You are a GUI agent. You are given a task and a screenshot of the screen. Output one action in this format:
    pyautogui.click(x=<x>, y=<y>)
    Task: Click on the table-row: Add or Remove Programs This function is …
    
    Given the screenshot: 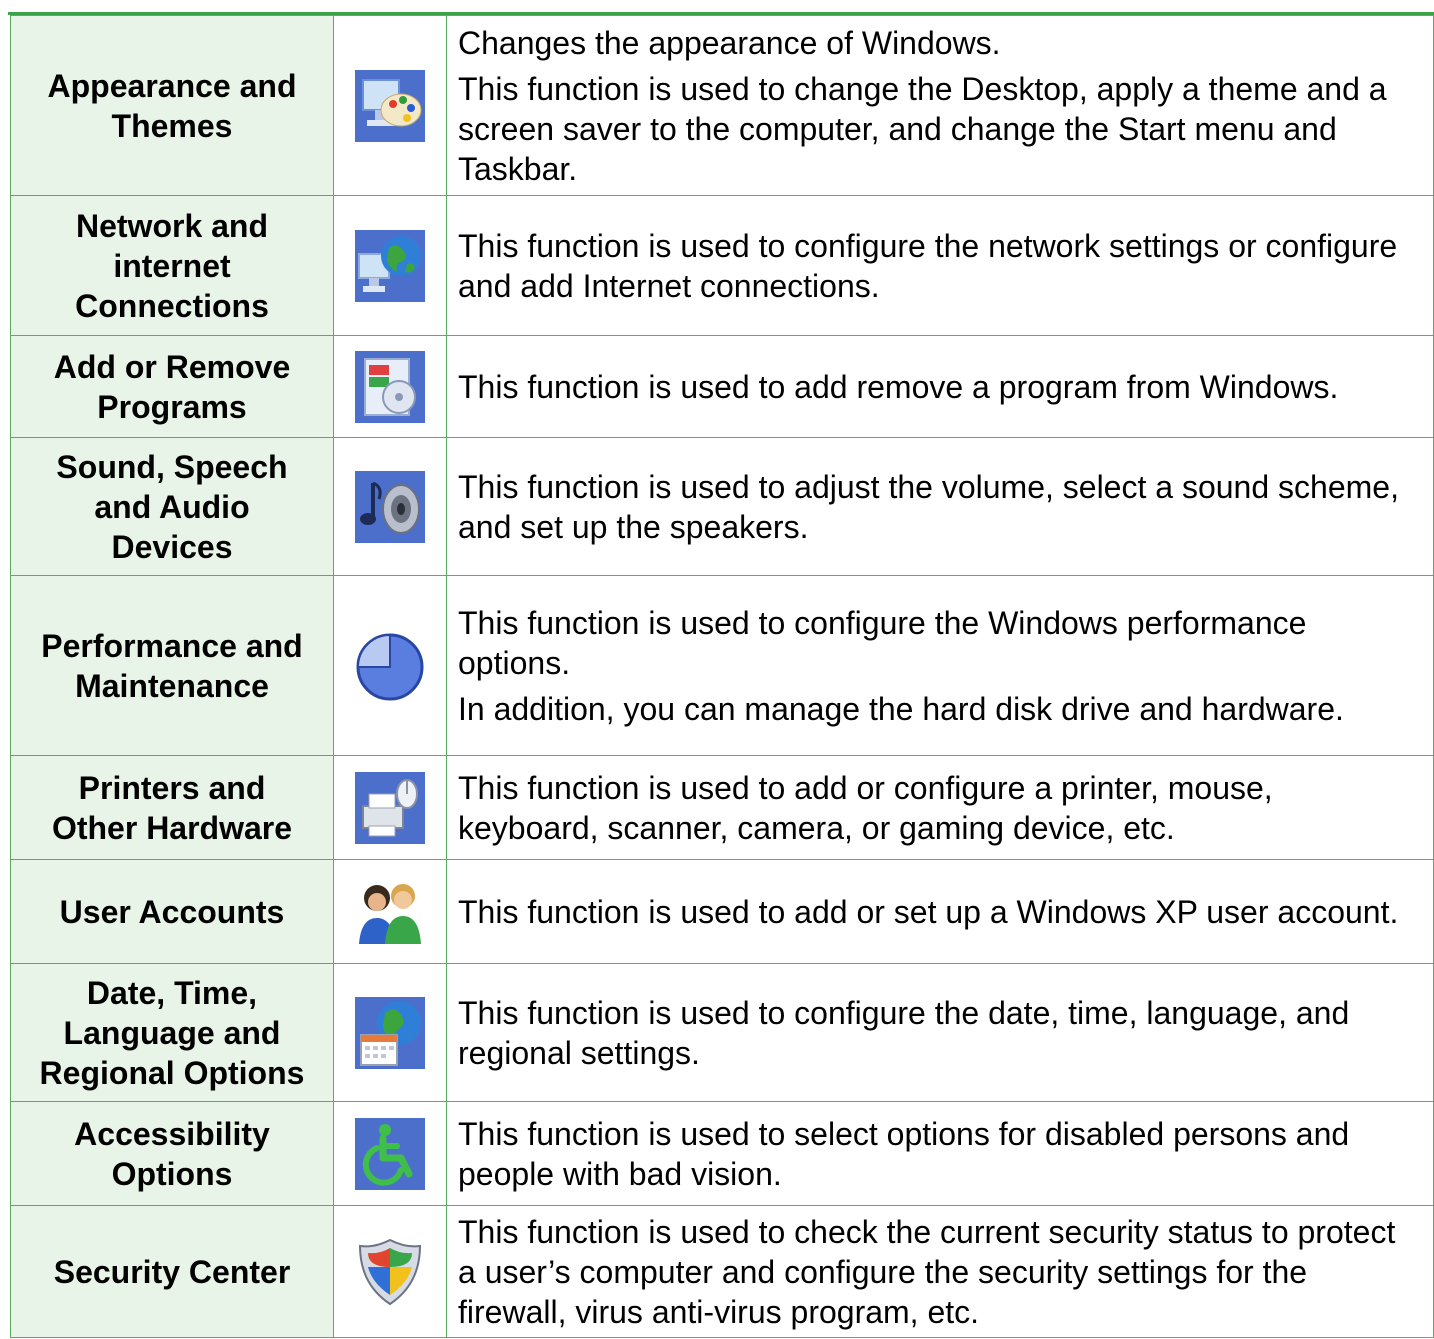 What is the action you would take?
    pyautogui.click(x=722, y=386)
    